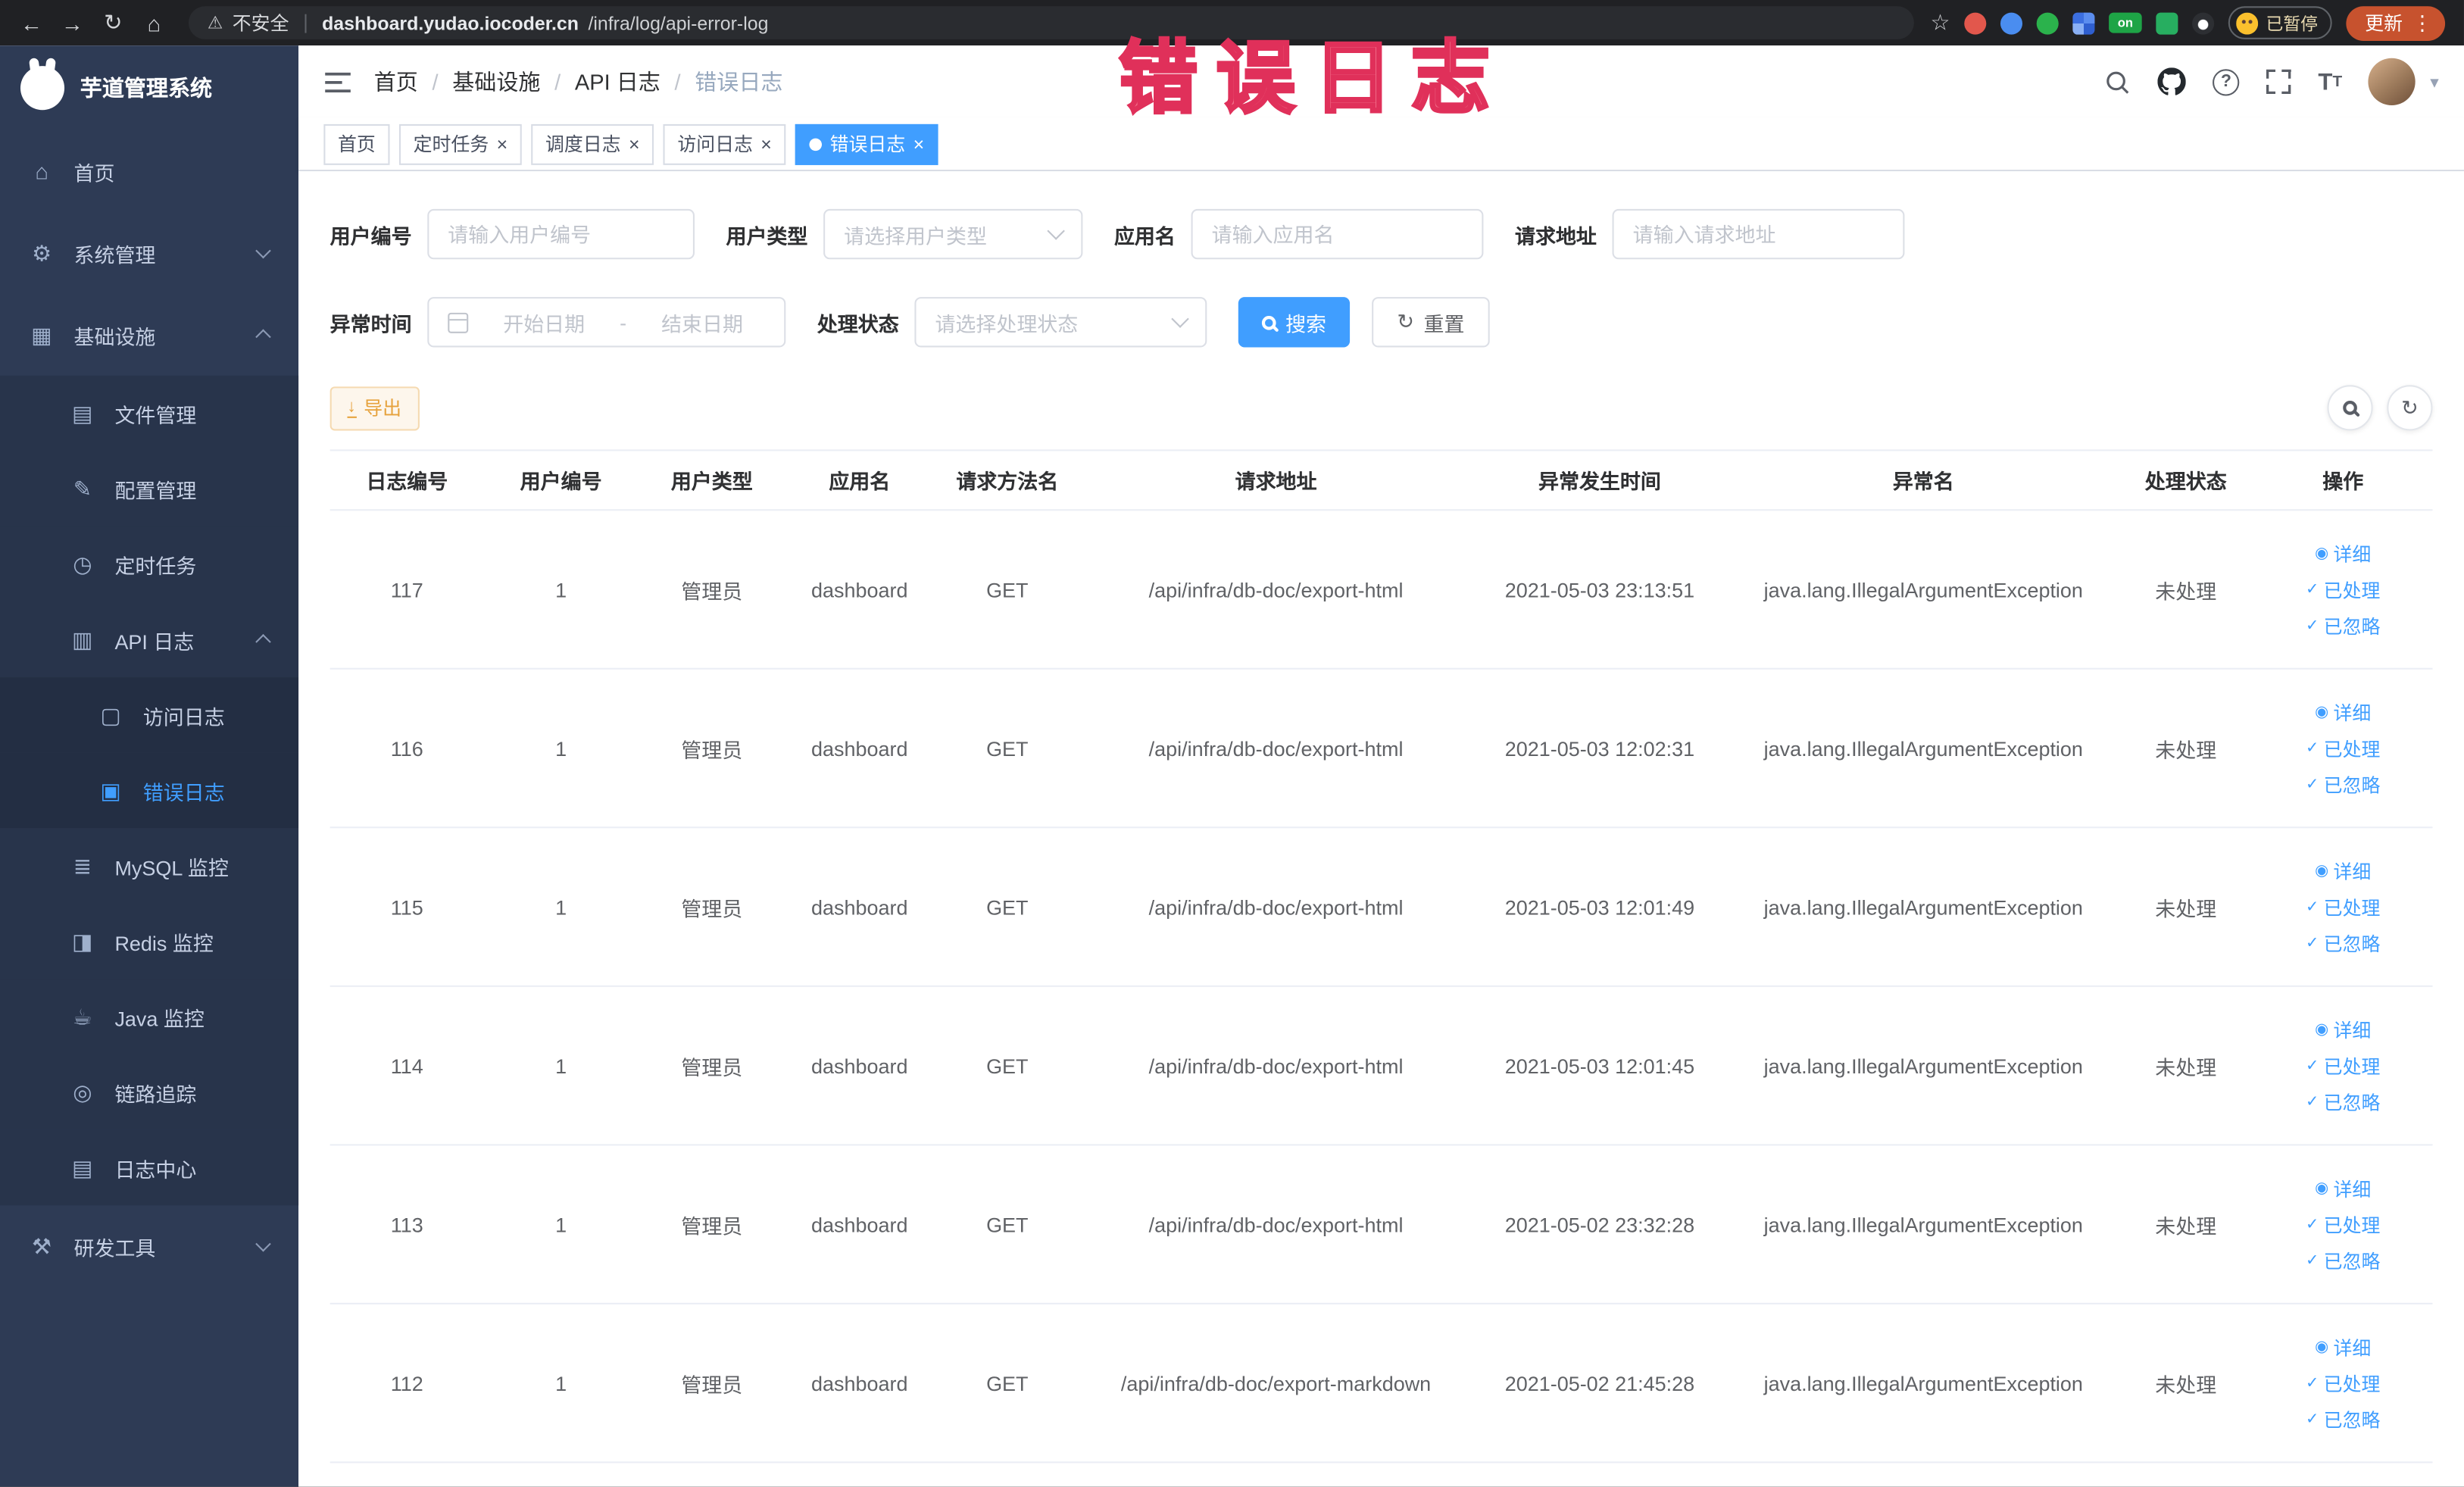  What do you see at coordinates (2125, 22) in the screenshot?
I see `extension-on-badge: on` at bounding box center [2125, 22].